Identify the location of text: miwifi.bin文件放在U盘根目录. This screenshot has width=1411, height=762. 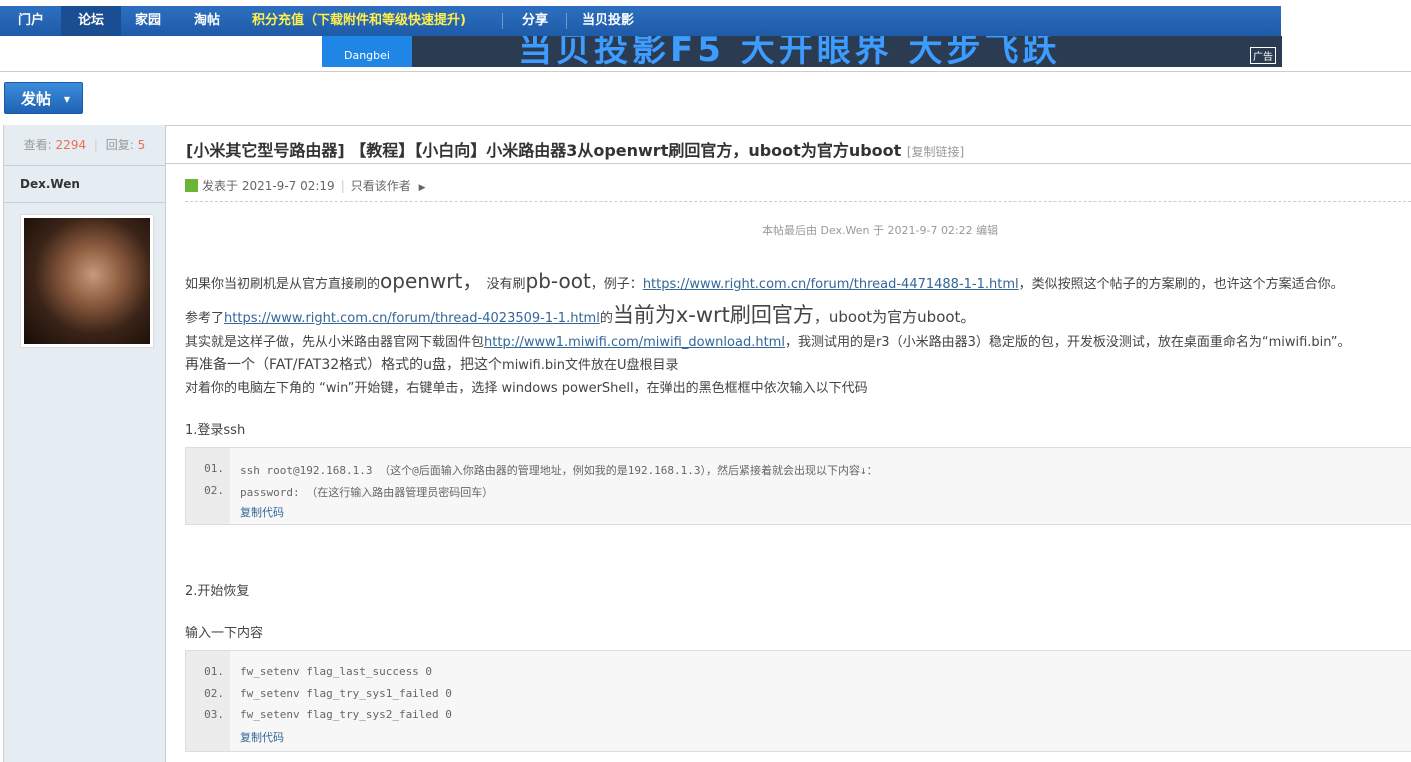
(590, 365).